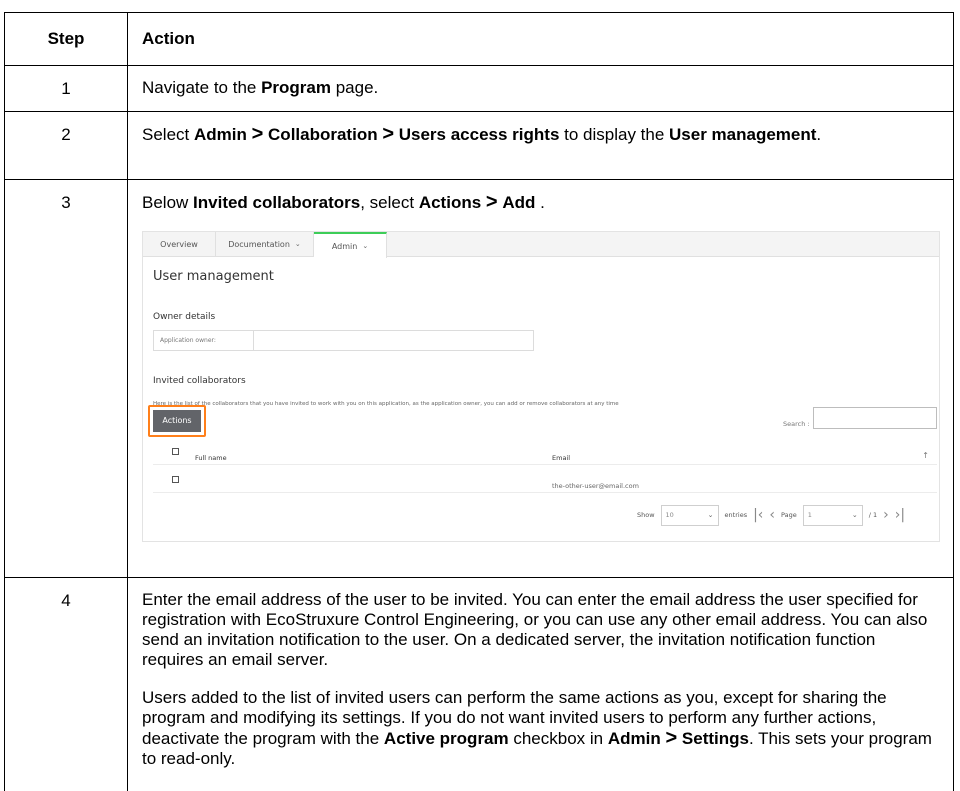 This screenshot has height=791, width=960. Describe the element at coordinates (646, 515) in the screenshot. I see `show-label: Show` at that location.